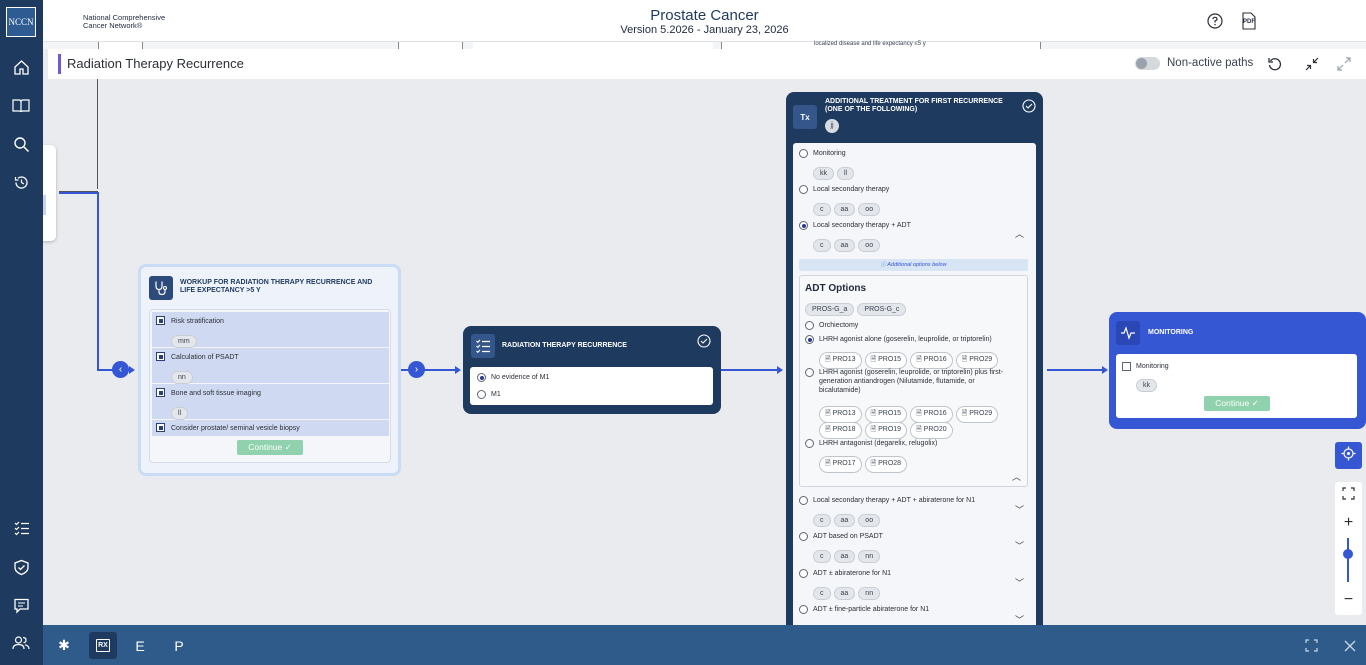  Describe the element at coordinates (851, 189) in the screenshot. I see `option-label: Local secondary therapy` at that location.